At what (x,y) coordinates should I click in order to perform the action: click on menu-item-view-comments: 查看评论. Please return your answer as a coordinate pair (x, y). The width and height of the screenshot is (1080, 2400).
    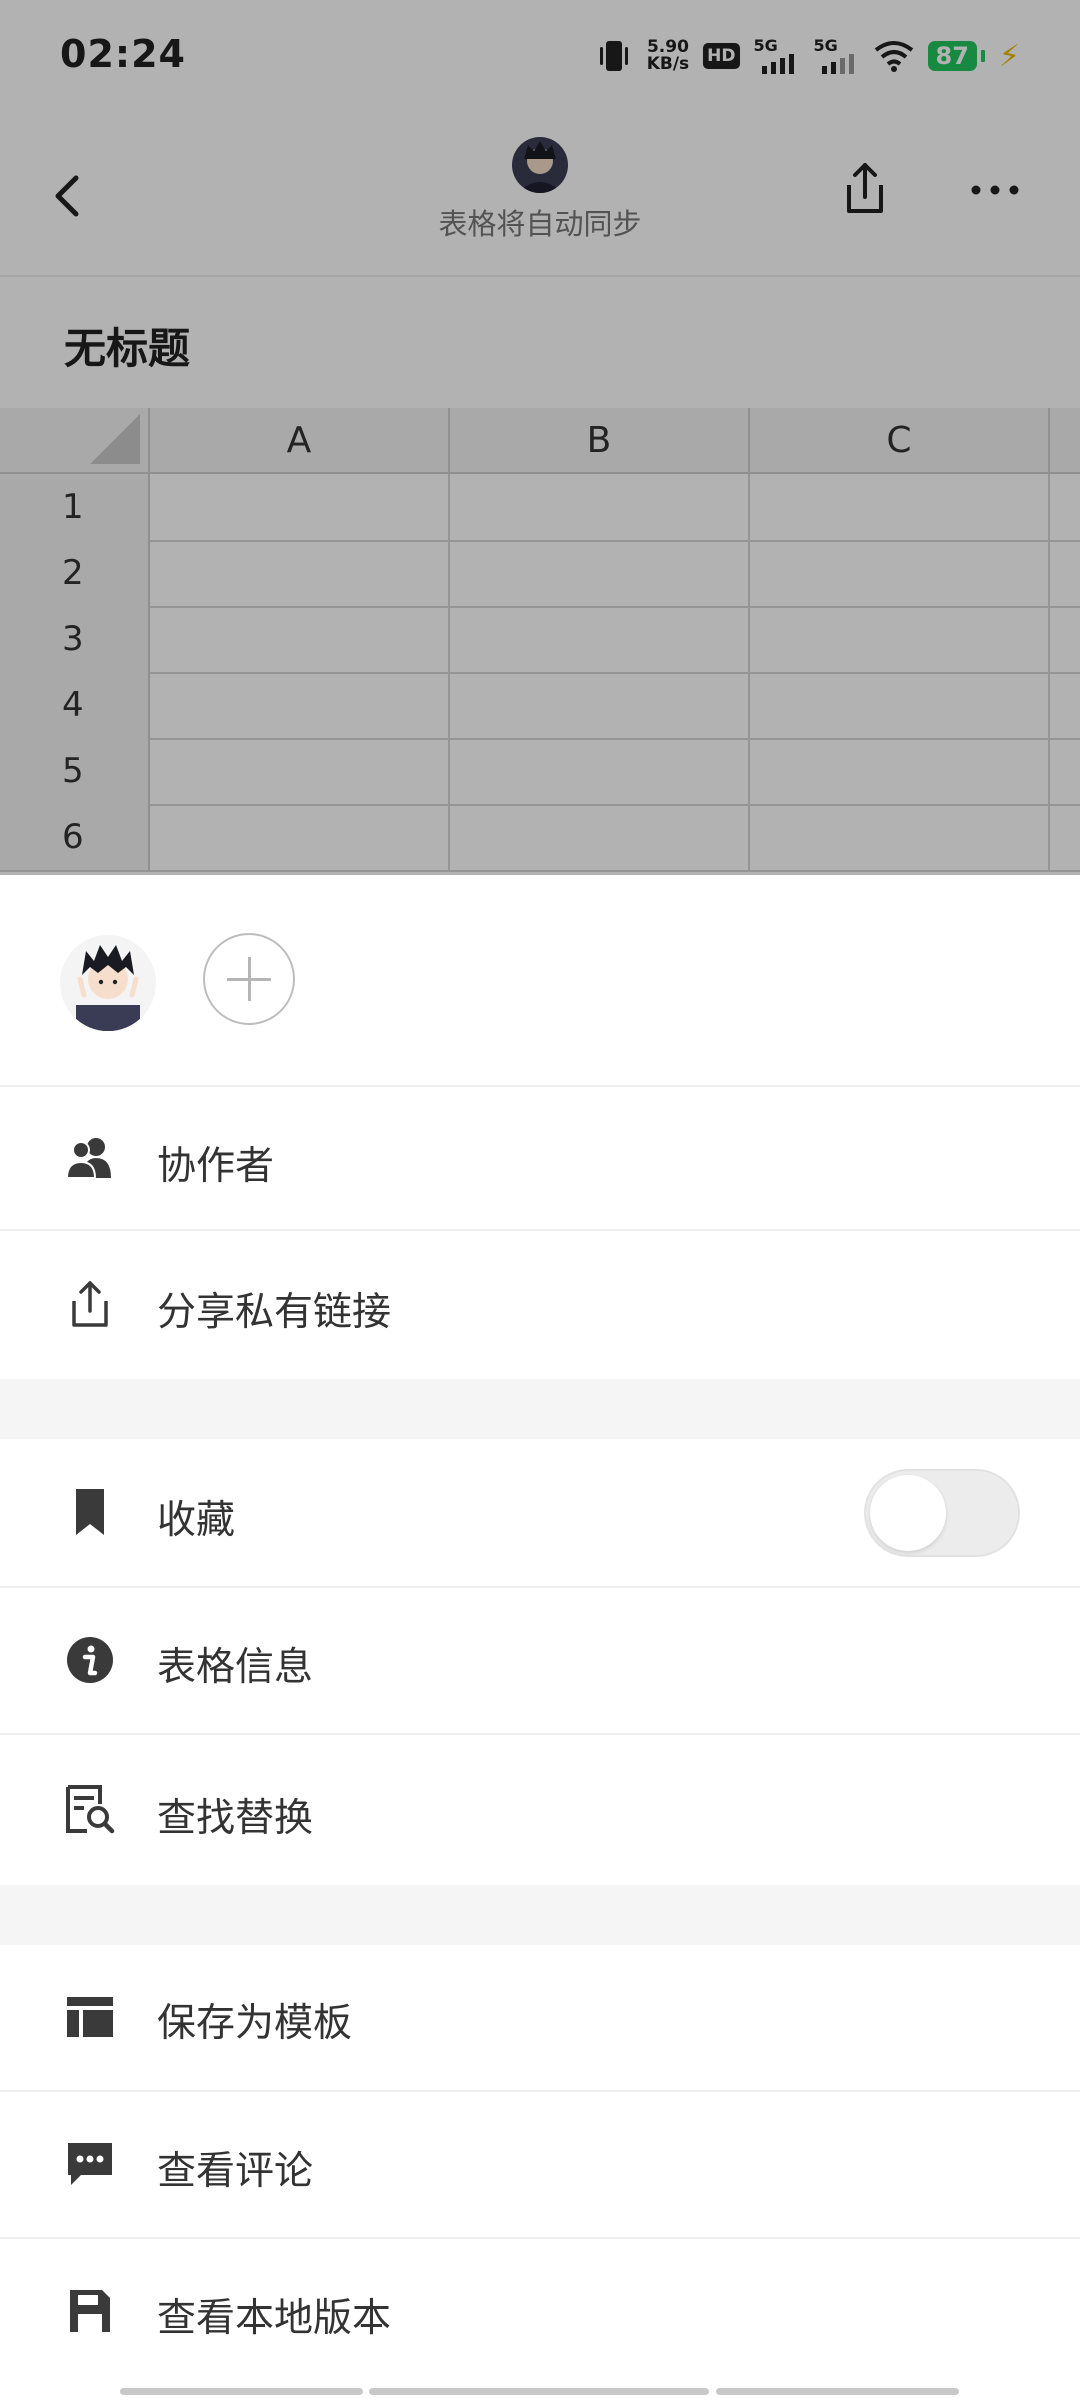
    Looking at the image, I should click on (540, 2165).